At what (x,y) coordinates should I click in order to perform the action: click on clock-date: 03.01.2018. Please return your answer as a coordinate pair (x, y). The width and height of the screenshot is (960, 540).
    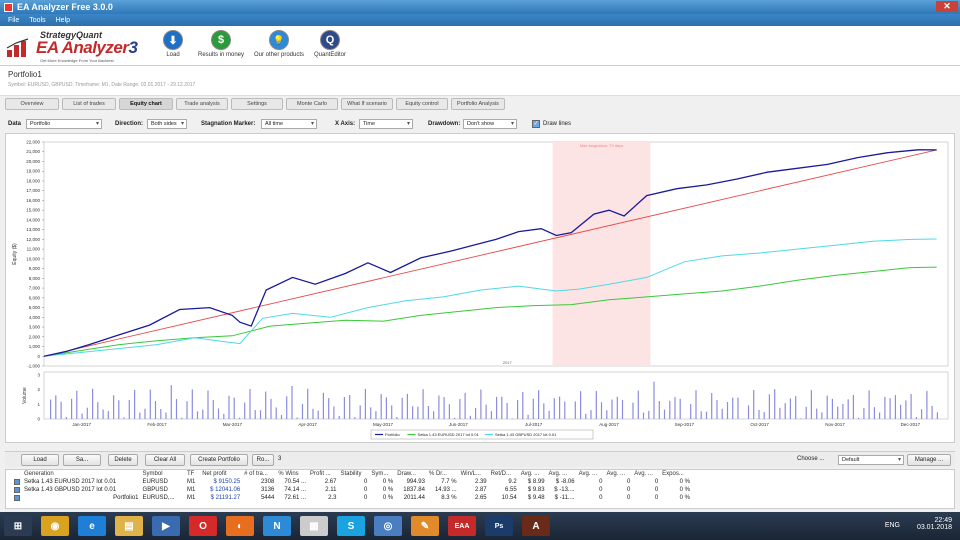
    Looking at the image, I should click on (934, 527).